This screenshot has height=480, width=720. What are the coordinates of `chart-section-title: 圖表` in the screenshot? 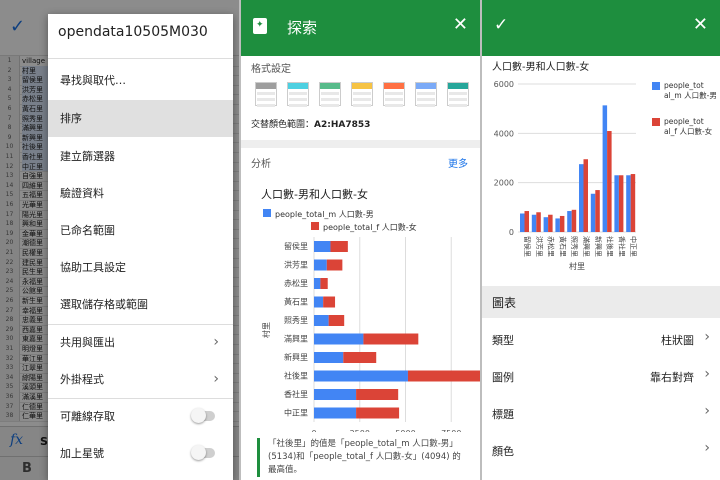 It's located at (504, 303).